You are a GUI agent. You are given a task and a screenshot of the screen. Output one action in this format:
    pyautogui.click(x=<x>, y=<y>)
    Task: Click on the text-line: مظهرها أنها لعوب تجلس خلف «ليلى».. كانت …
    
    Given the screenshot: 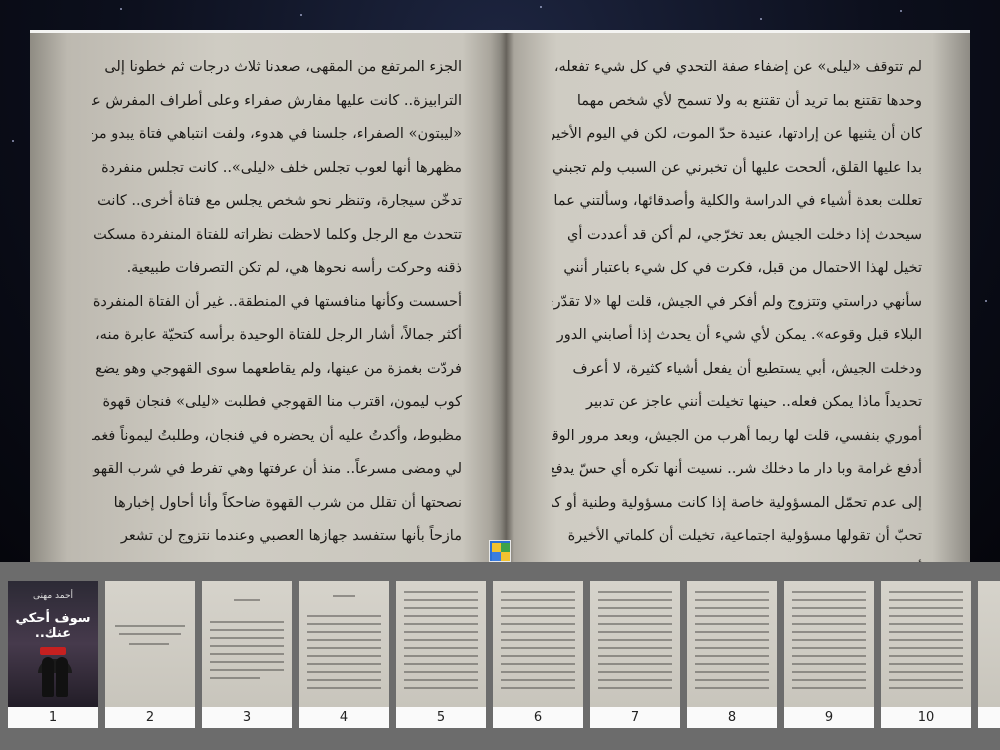 What is the action you would take?
    pyautogui.click(x=281, y=167)
    